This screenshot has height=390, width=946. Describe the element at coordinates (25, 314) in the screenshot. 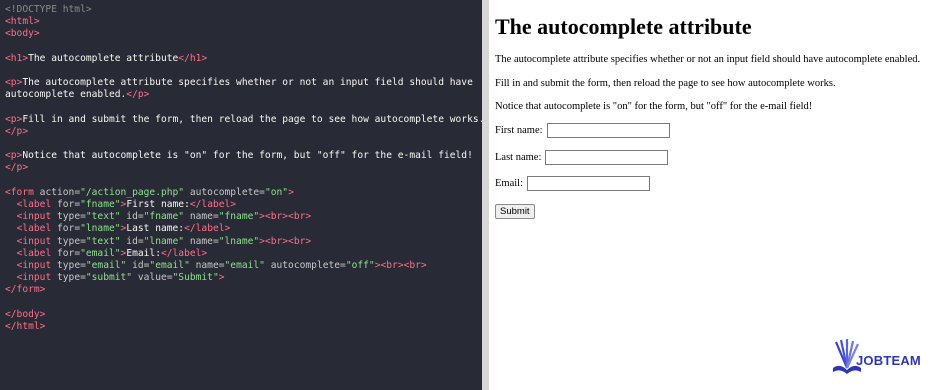

I see `code-token: </body>` at that location.